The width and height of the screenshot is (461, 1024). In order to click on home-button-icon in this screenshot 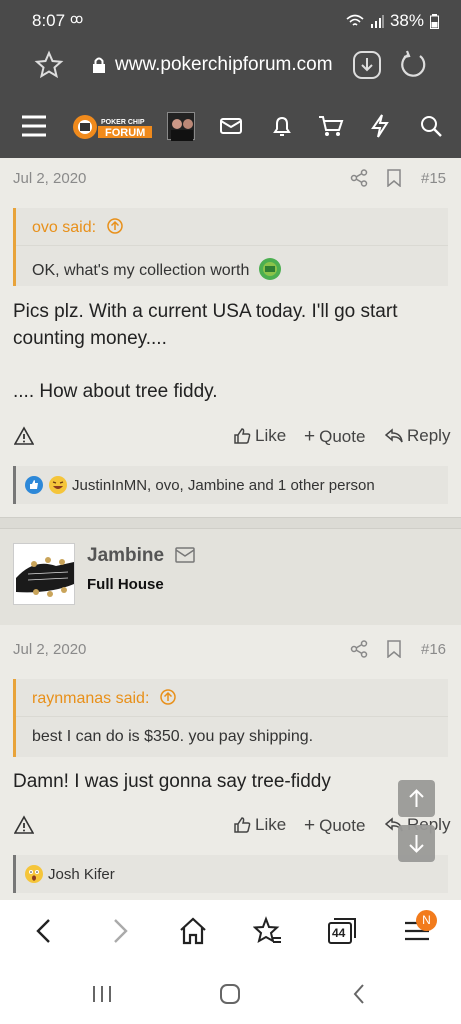, I will do `click(230, 994)`.